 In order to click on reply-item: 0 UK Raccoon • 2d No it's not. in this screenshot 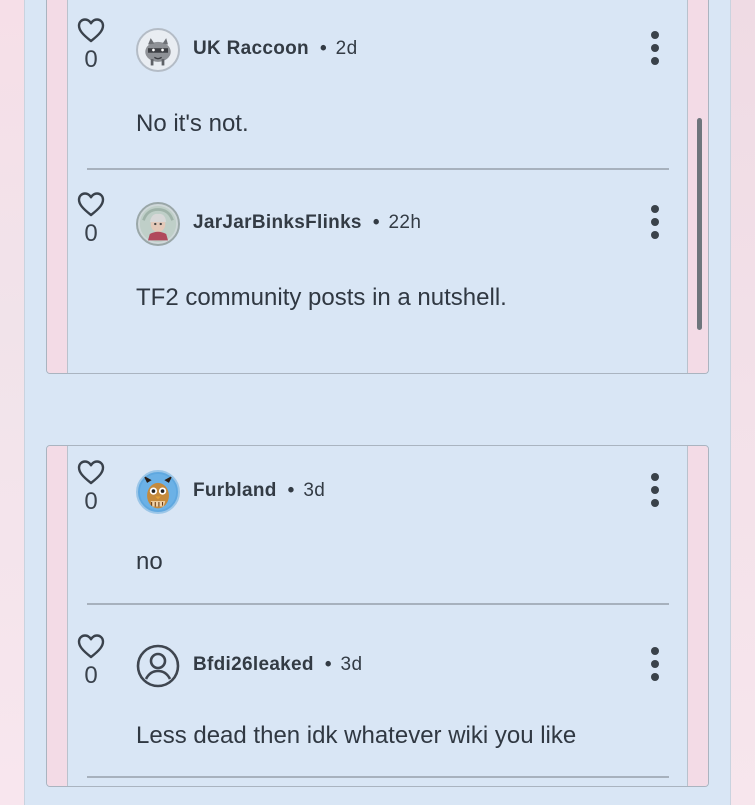, I will do `click(373, 91)`.